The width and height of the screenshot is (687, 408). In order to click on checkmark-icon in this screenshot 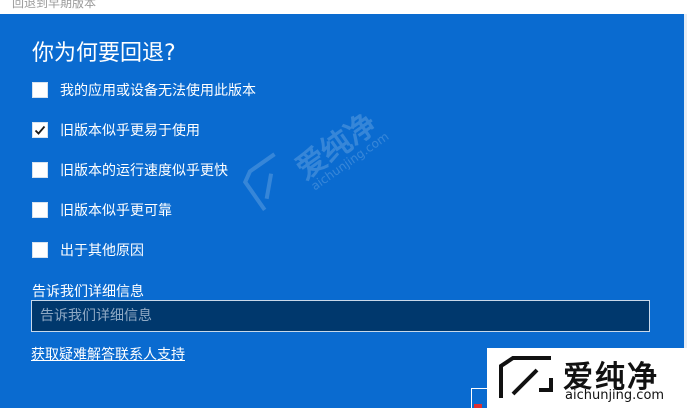, I will do `click(40, 130)`.